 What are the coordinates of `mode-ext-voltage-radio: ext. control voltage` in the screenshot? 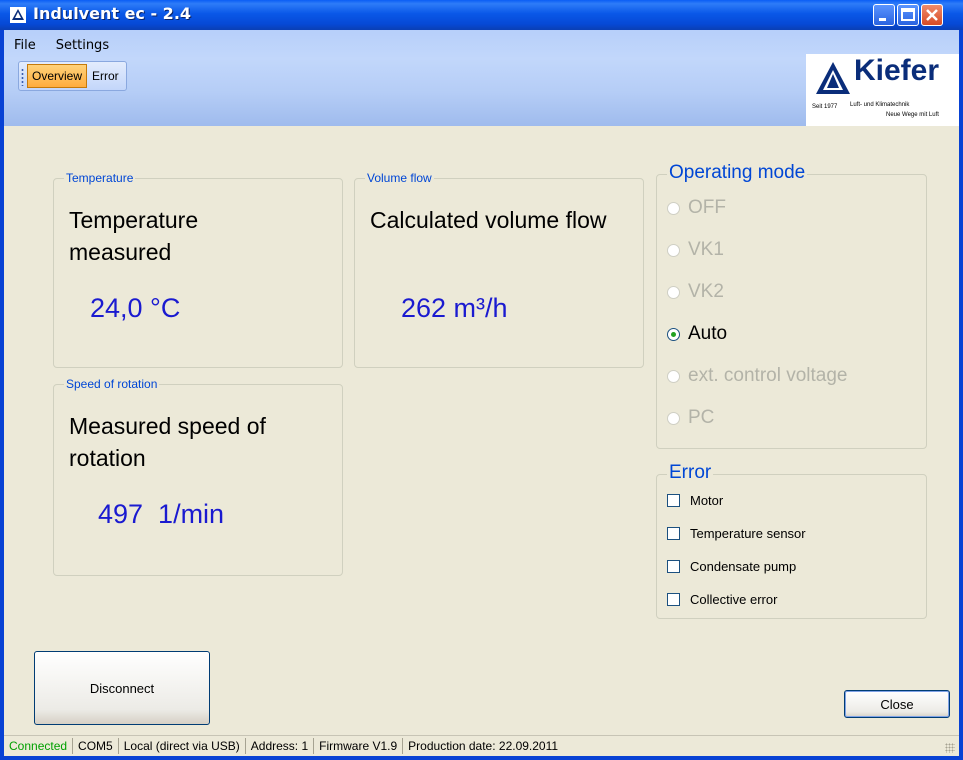 It's located at (757, 376).